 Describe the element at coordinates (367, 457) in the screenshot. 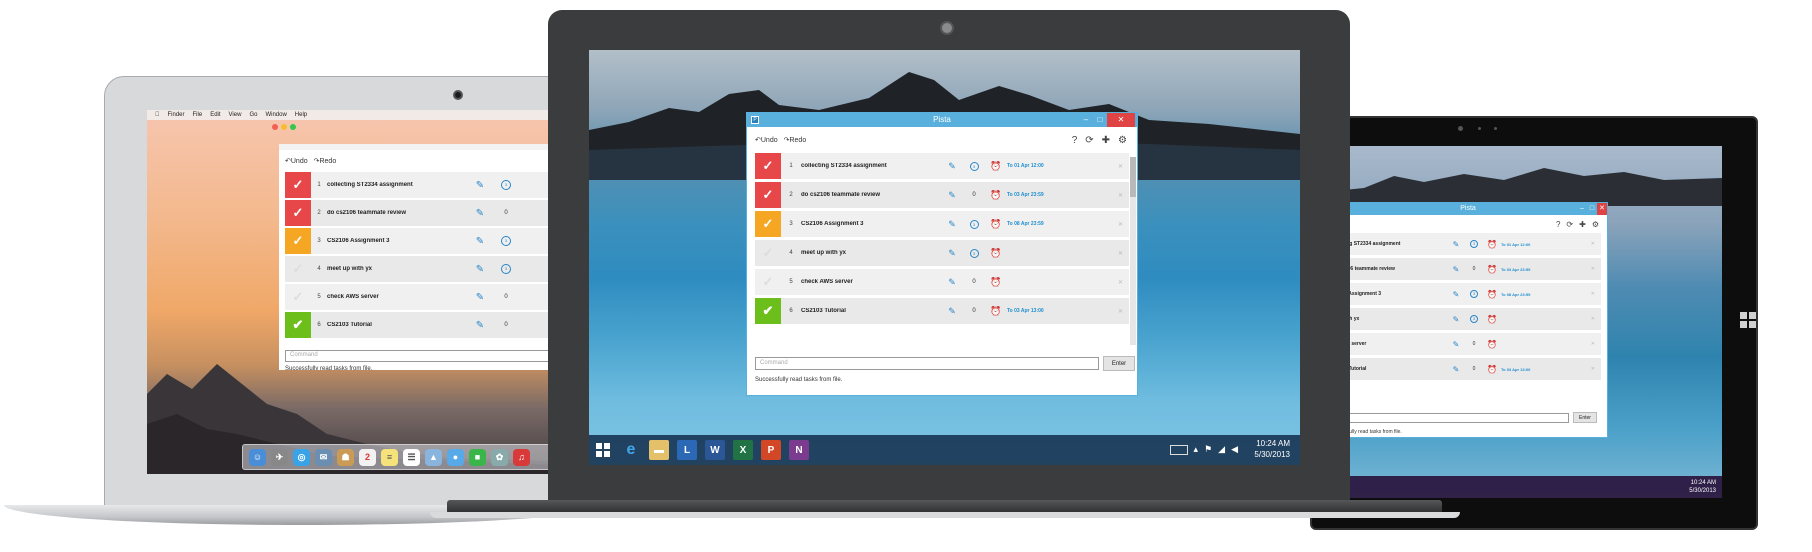

I see `calendar-icon: 2` at that location.